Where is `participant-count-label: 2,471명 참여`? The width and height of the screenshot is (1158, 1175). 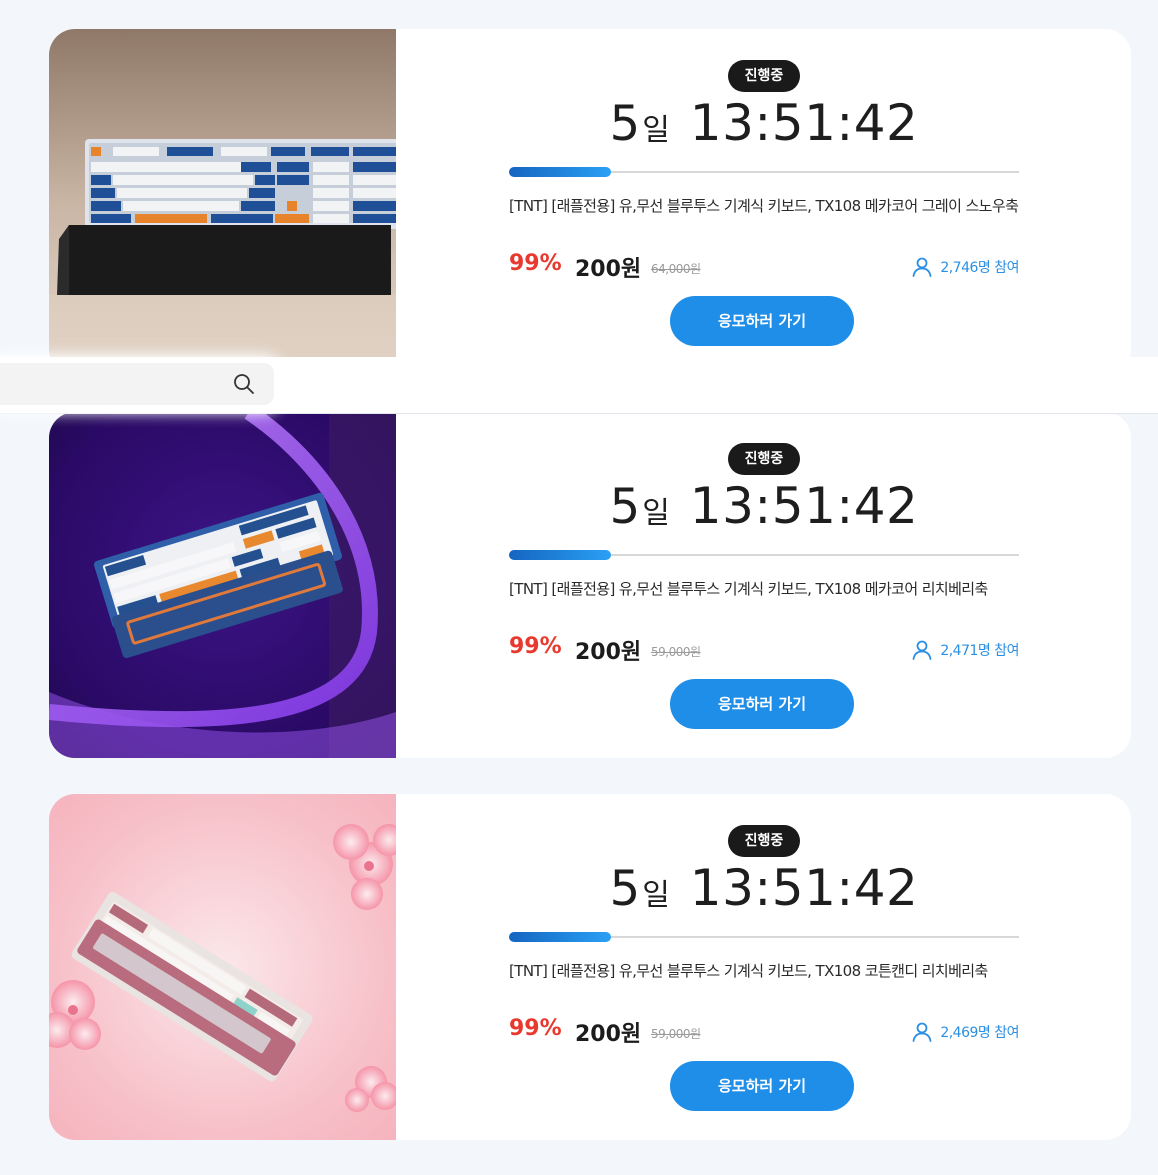
participant-count-label: 2,471명 참여 is located at coordinates (979, 651).